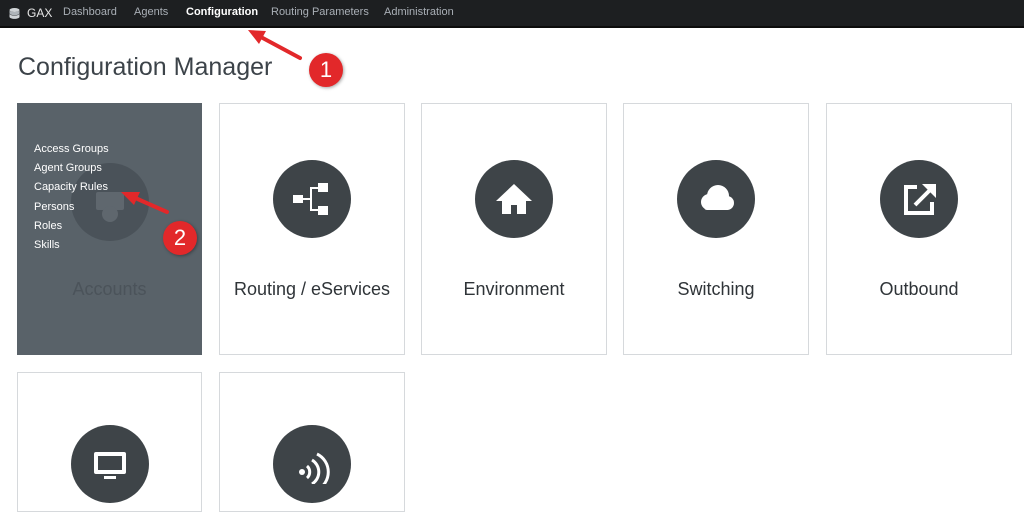  Describe the element at coordinates (180, 238) in the screenshot. I see `callout-badge-2: 2` at that location.